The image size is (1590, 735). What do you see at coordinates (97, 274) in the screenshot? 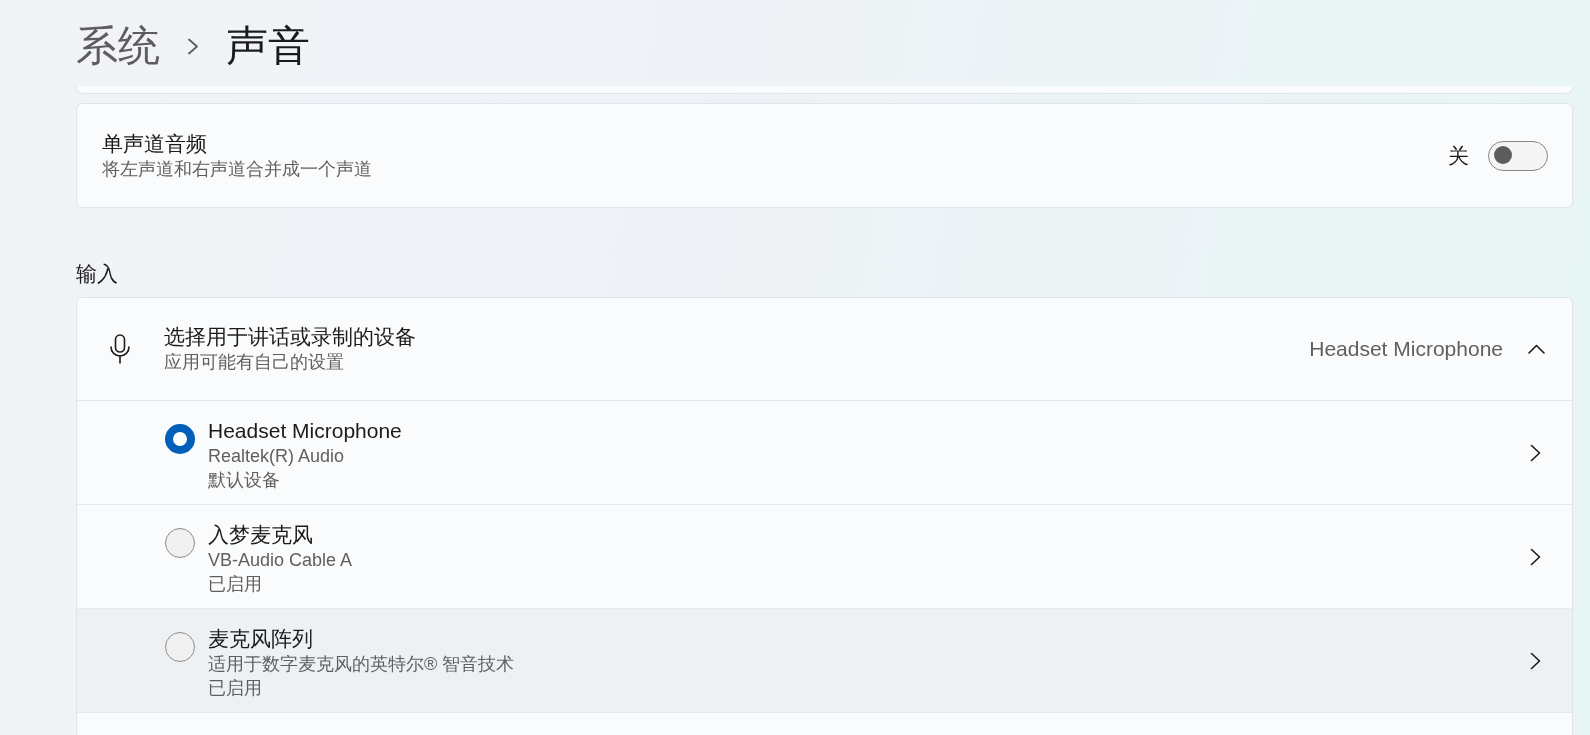
I see `section-heading: 输入` at bounding box center [97, 274].